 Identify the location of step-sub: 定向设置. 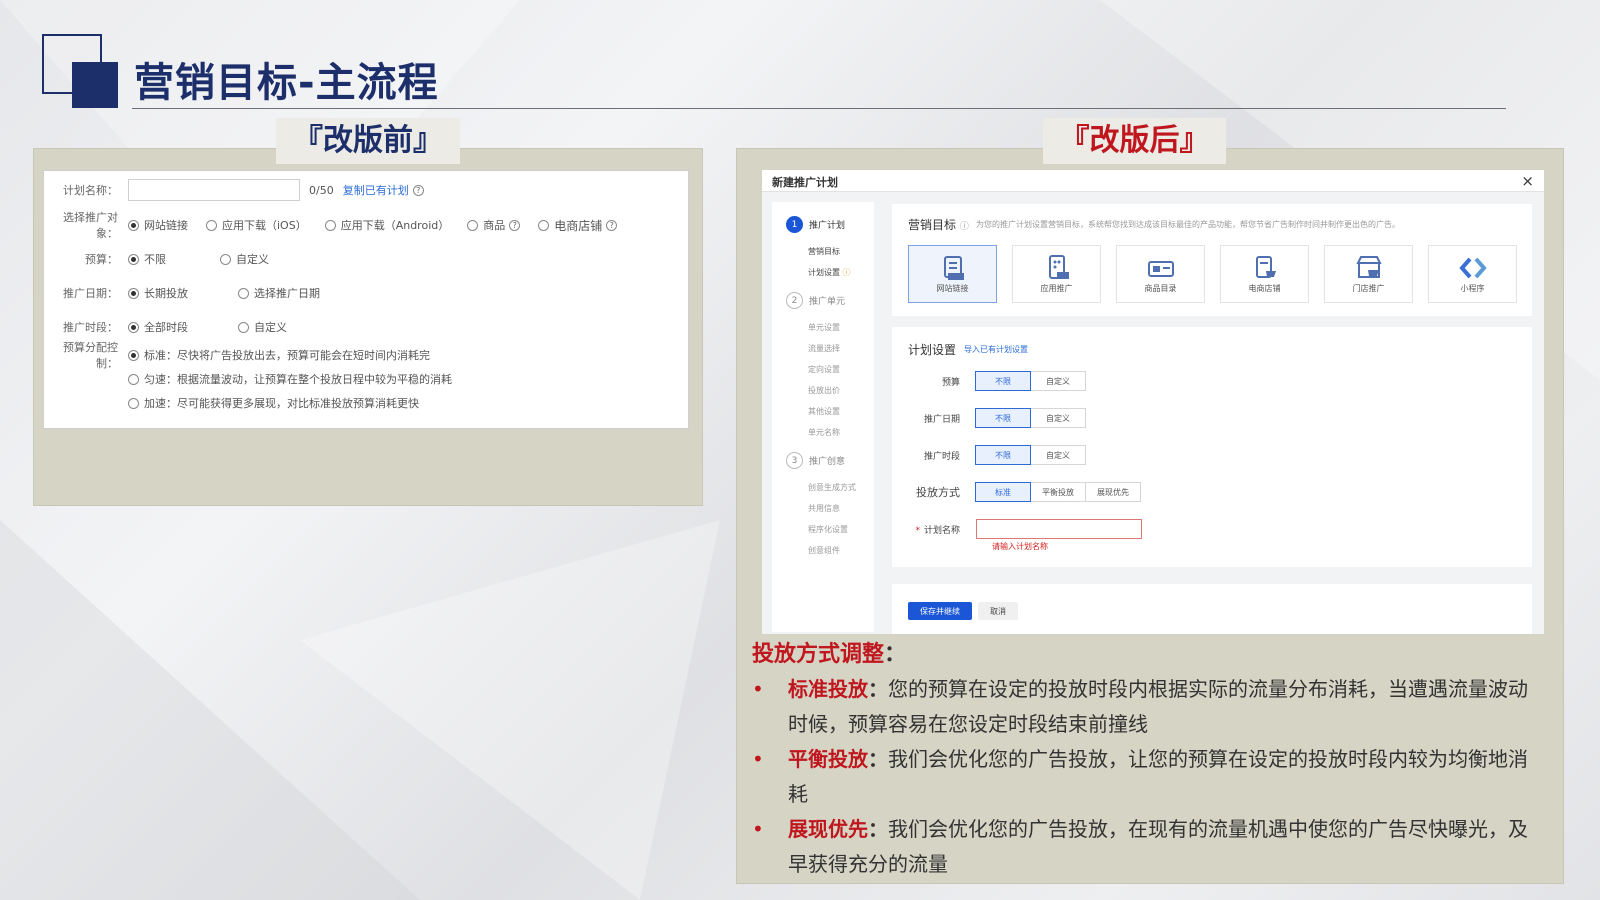
(824, 369).